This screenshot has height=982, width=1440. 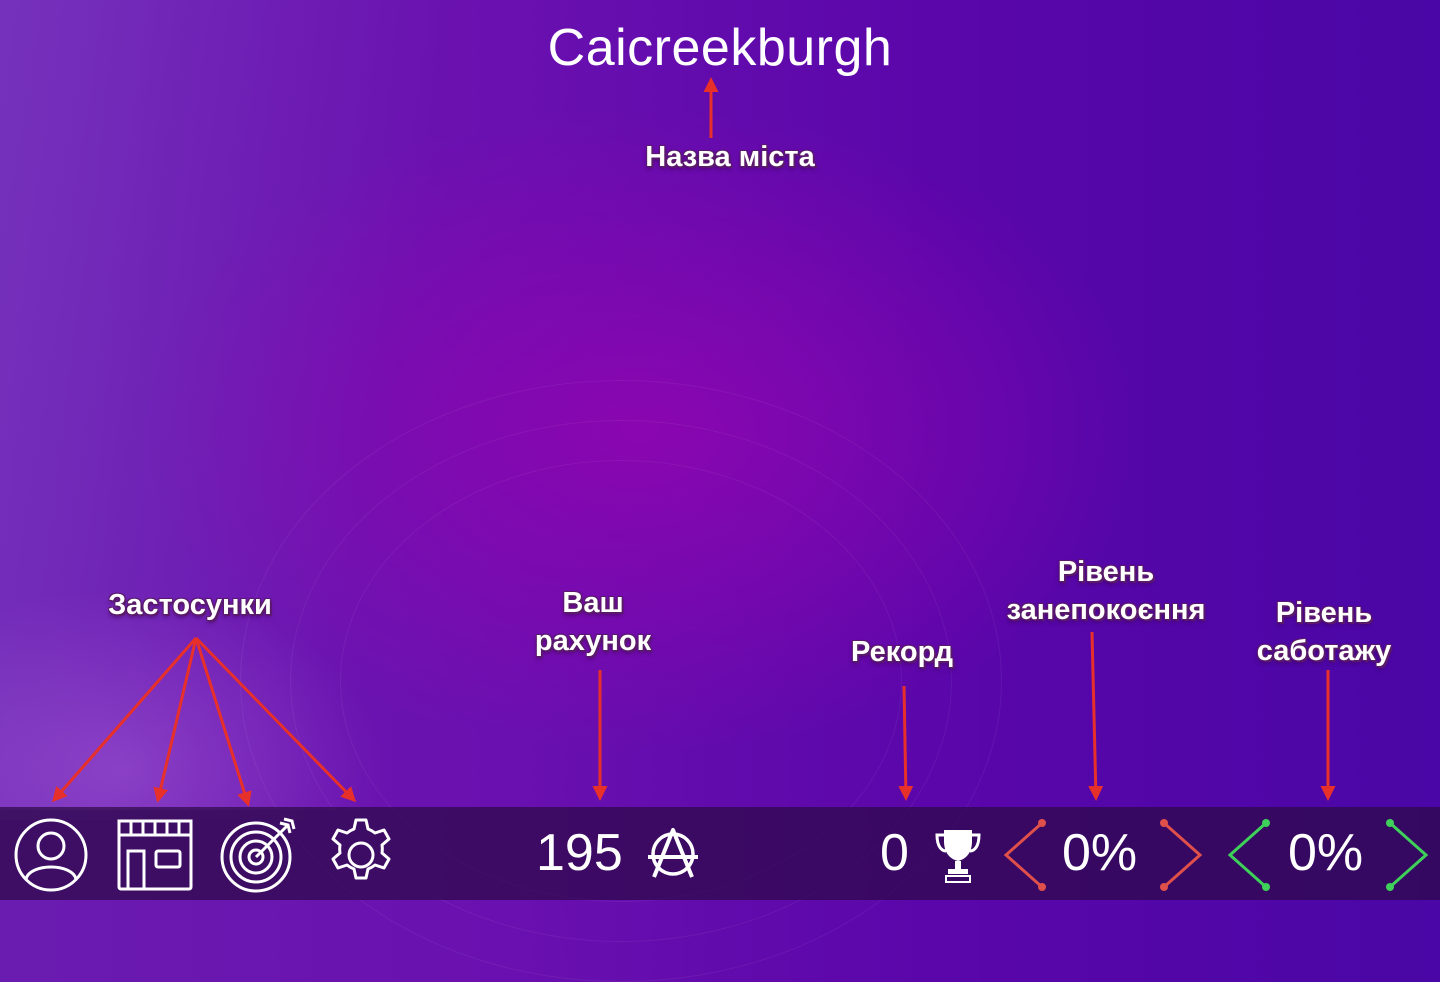 I want to click on record-value: 0, so click(x=894, y=853).